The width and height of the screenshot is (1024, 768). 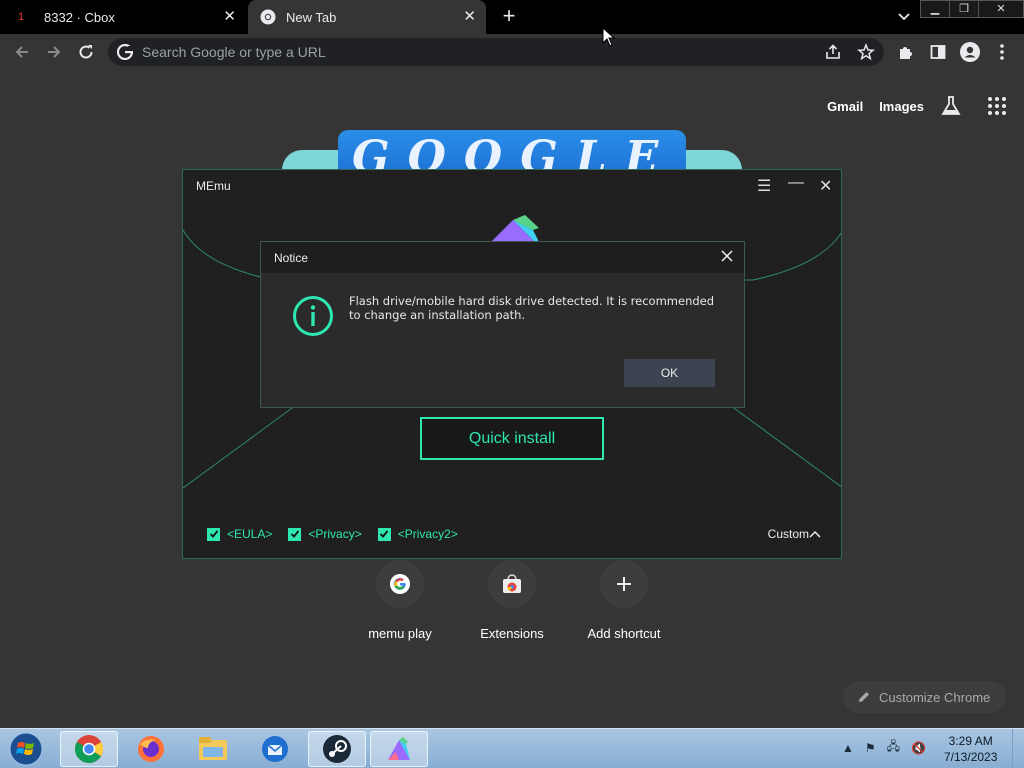 I want to click on privacy2-link: <Privacy2>, so click(x=428, y=534).